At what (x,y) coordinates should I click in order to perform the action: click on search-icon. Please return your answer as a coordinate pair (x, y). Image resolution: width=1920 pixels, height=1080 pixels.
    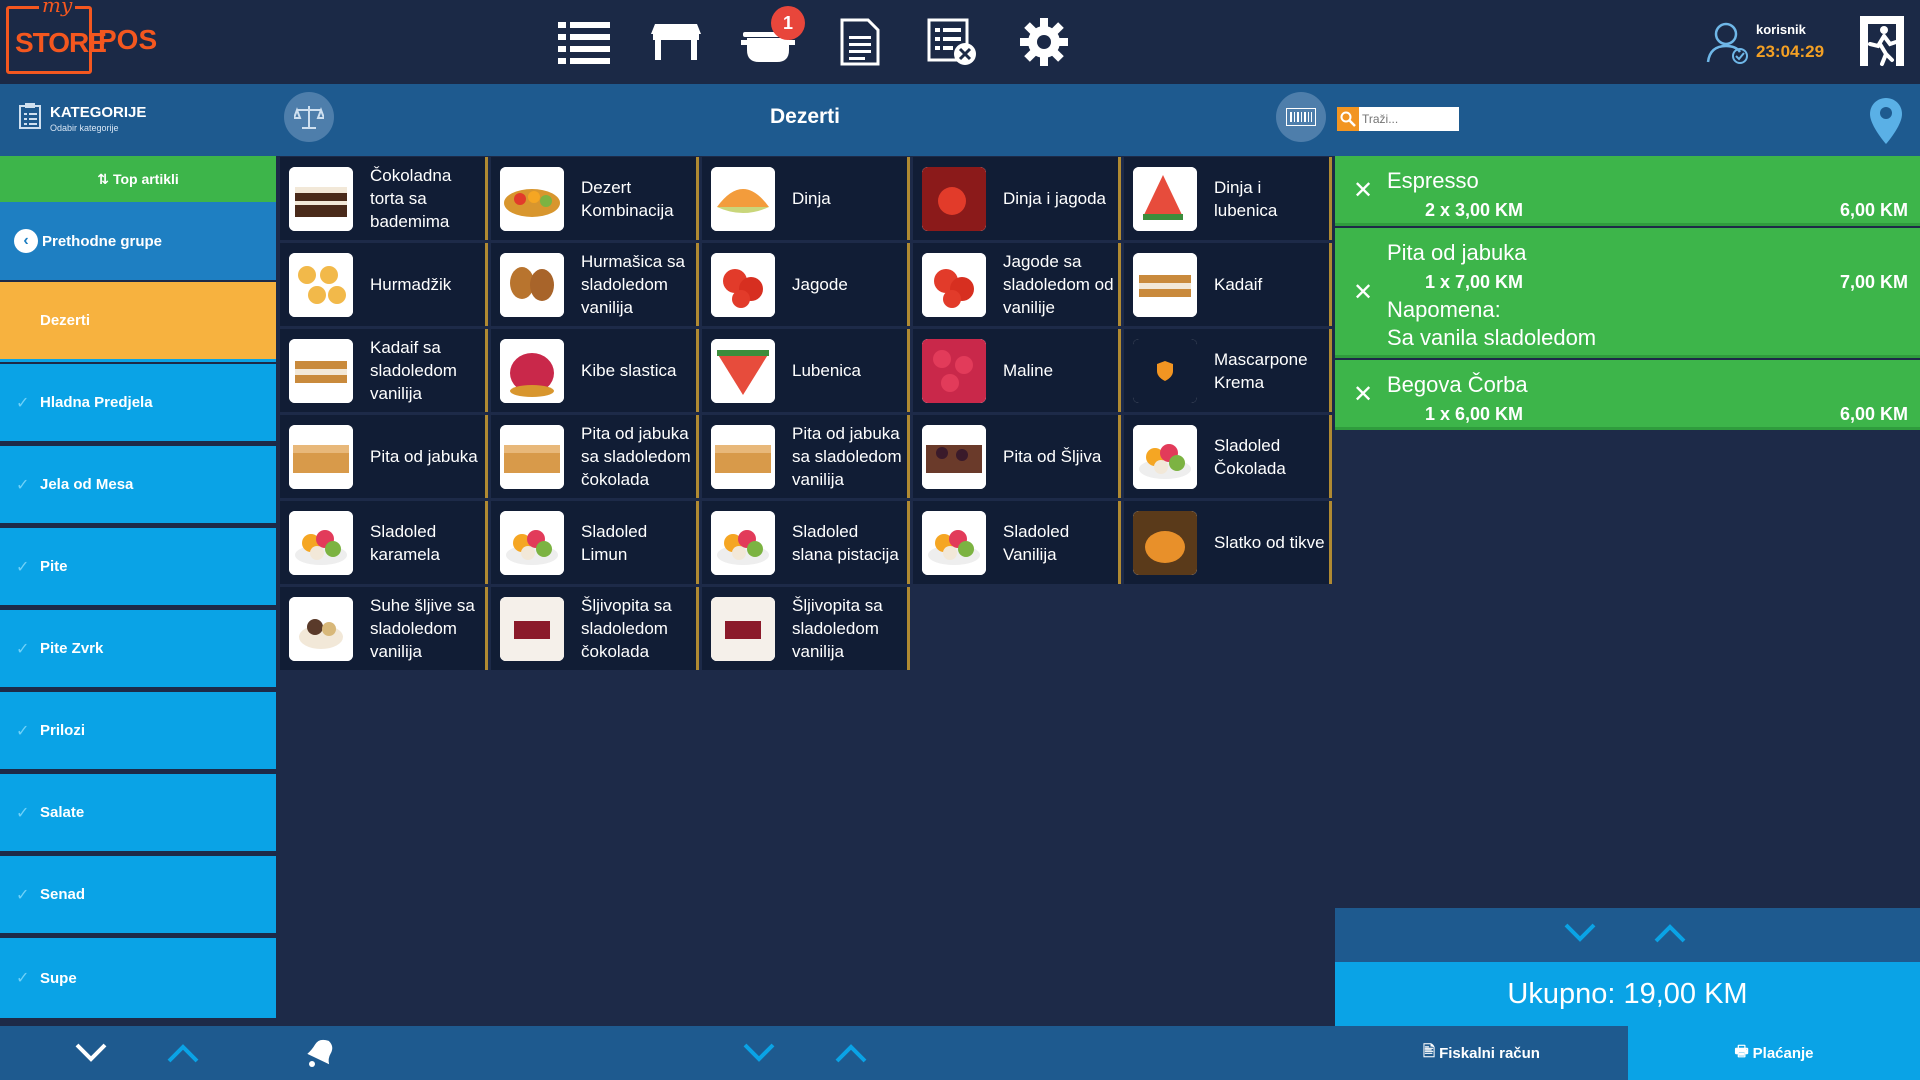
    Looking at the image, I should click on (1348, 119).